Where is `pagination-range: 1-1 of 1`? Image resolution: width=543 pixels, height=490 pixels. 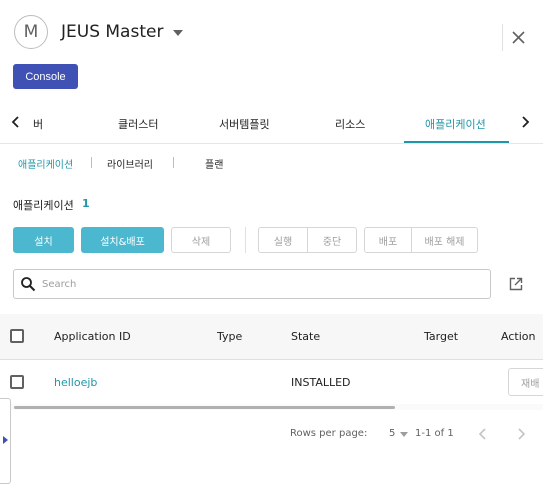 pagination-range: 1-1 of 1 is located at coordinates (434, 433).